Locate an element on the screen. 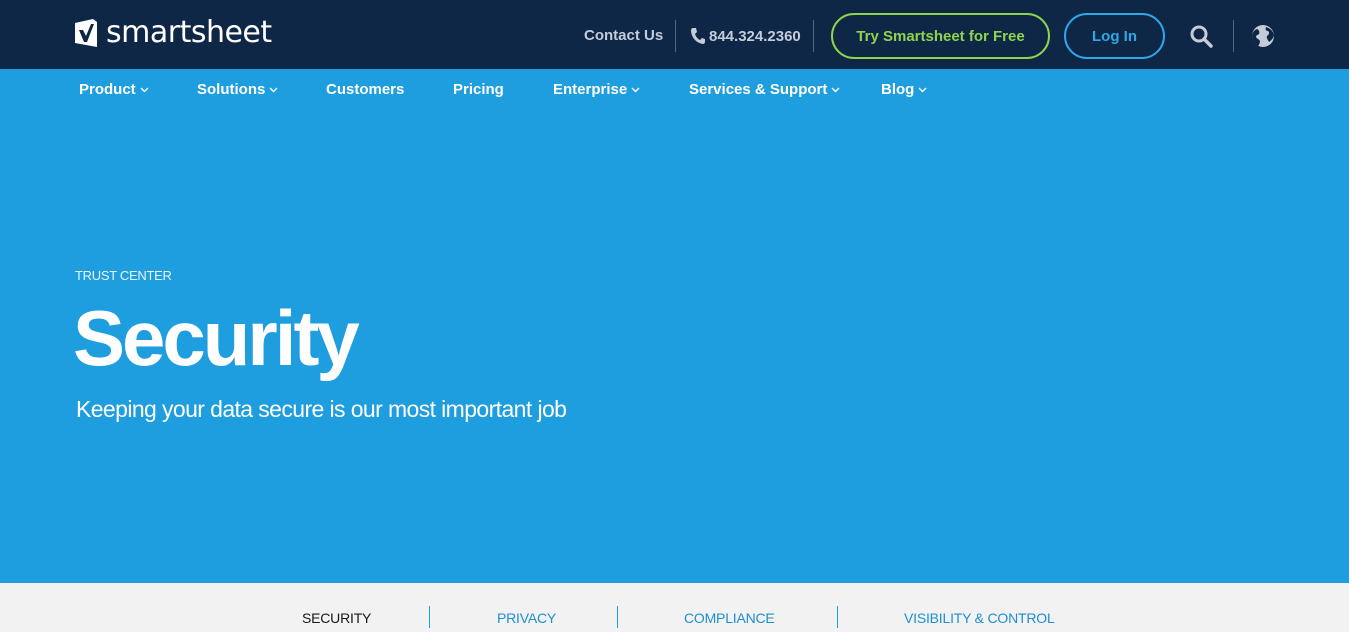 The width and height of the screenshot is (1349, 632). nav-item-solutions: Solutions is located at coordinates (237, 89).